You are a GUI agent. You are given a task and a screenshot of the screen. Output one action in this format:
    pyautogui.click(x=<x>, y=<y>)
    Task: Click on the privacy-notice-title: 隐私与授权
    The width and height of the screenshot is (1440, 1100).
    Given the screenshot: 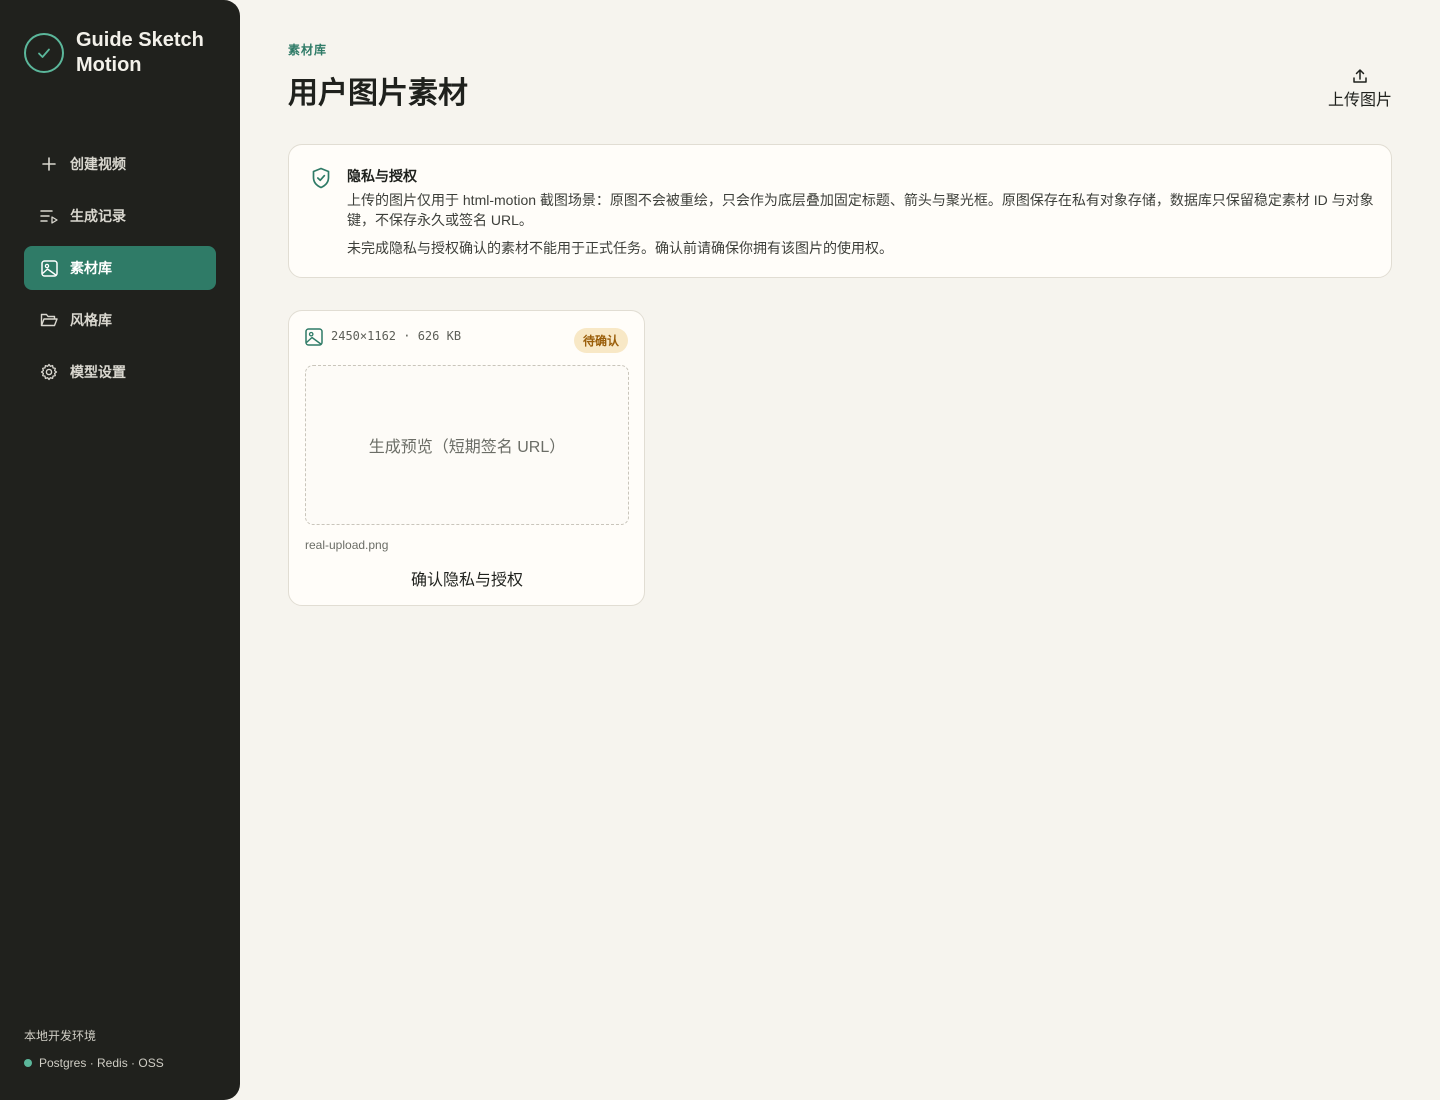 What is the action you would take?
    pyautogui.click(x=382, y=176)
    